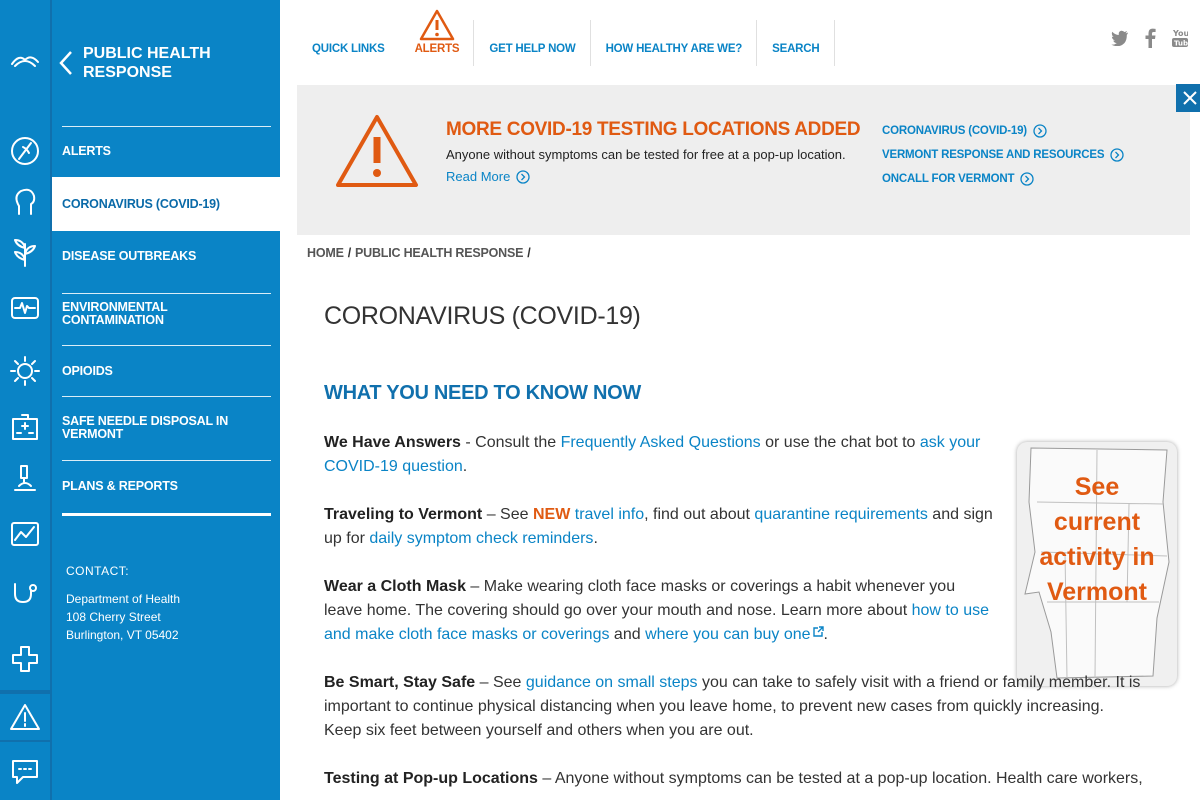 The width and height of the screenshot is (1200, 800). I want to click on facebook-icon, so click(1150, 38).